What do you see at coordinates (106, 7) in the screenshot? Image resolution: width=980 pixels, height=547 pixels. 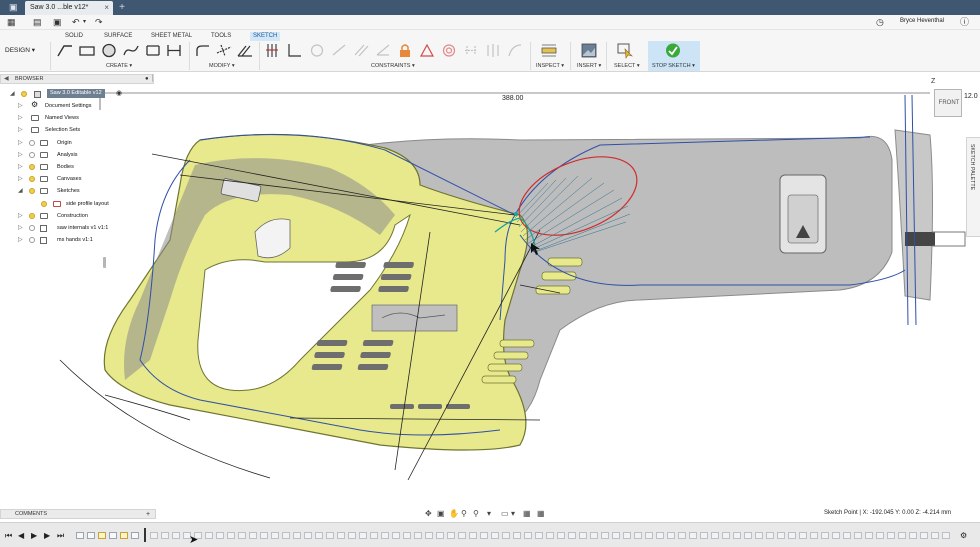 I see `tab-close-icon: ×` at bounding box center [106, 7].